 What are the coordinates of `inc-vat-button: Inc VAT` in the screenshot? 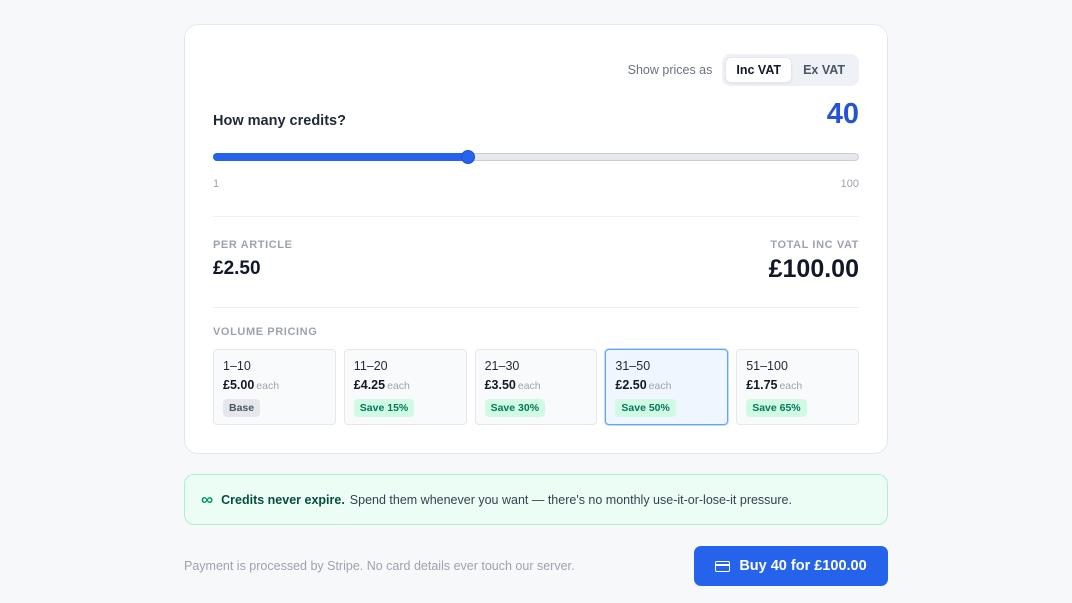 It's located at (759, 70).